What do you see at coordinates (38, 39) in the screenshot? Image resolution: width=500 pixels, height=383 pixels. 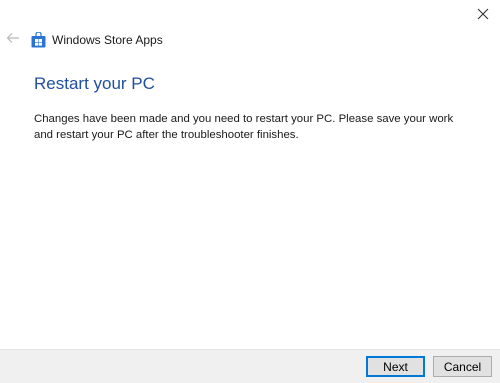 I see `windows-store-icon` at bounding box center [38, 39].